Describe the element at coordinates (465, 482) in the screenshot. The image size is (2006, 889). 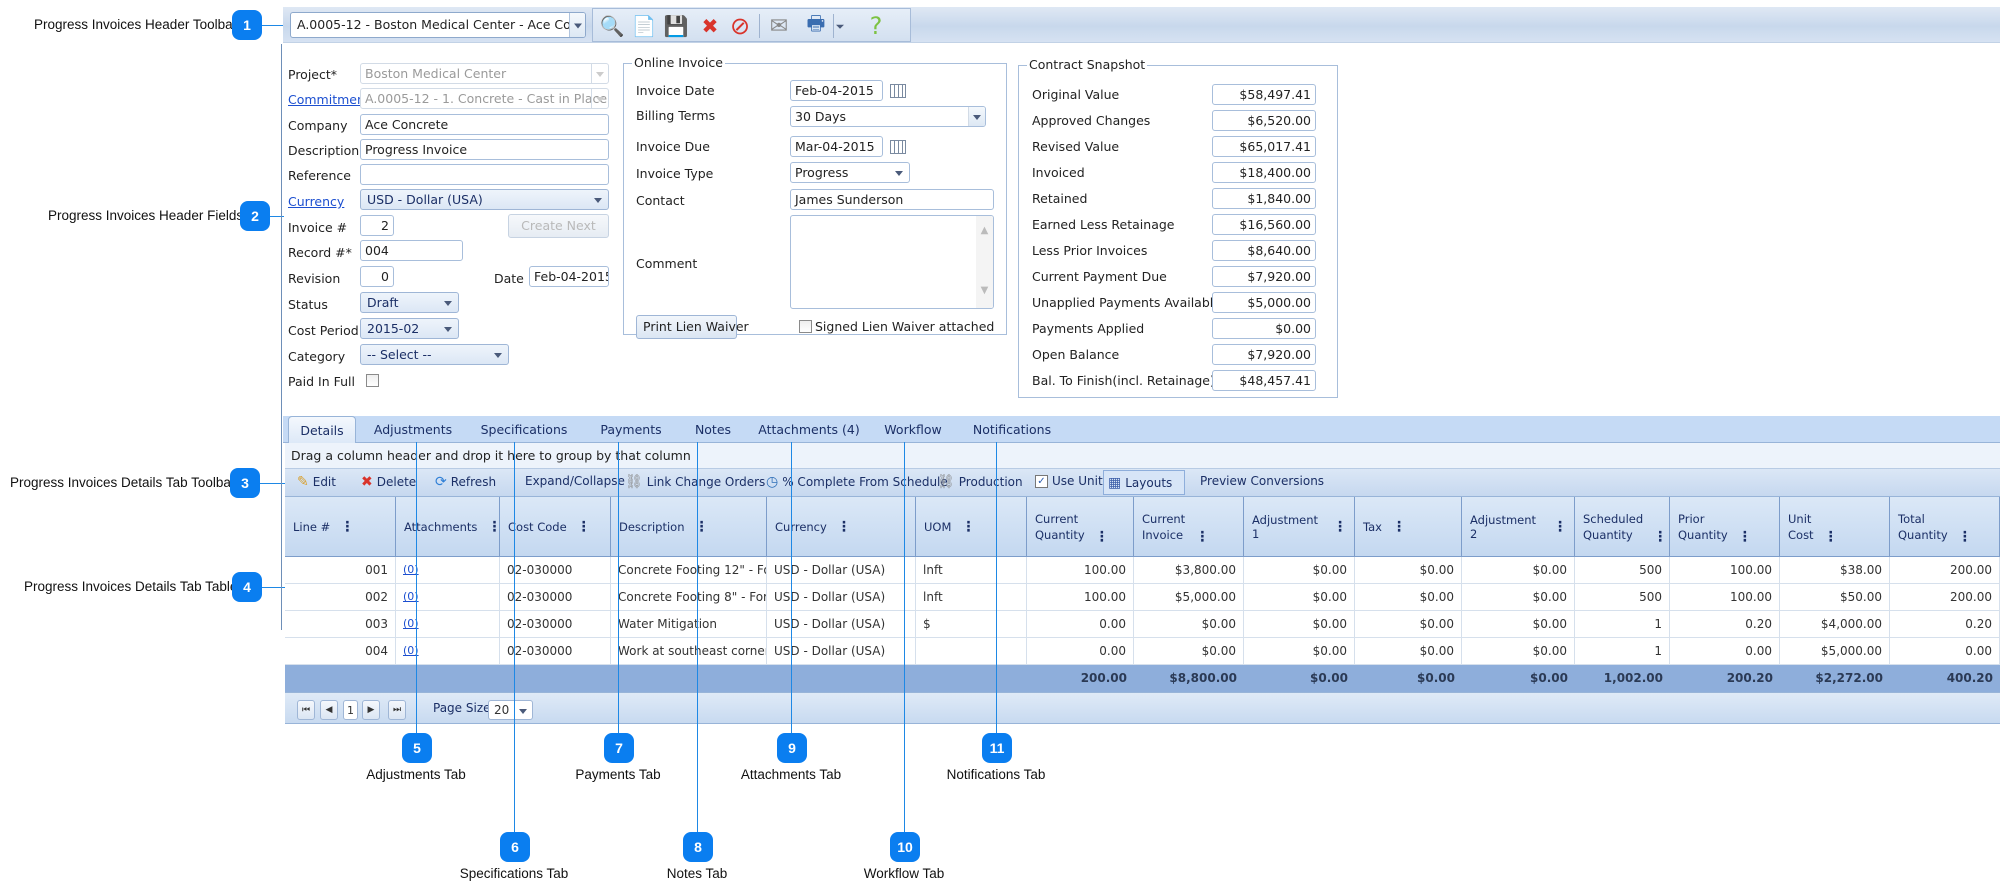
I see `refresh-button: ⟳ Refresh` at that location.